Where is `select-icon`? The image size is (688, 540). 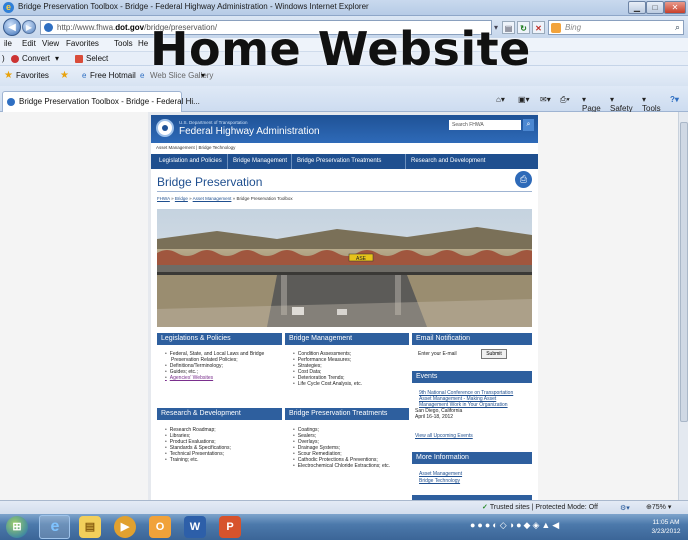 select-icon is located at coordinates (79, 59).